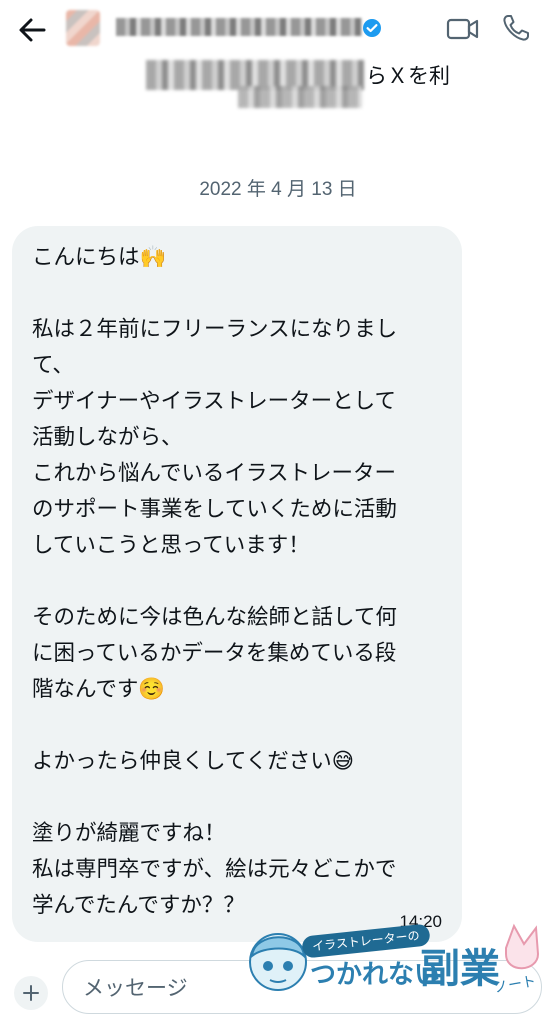  I want to click on subtitle-redacted-line2, so click(300, 97).